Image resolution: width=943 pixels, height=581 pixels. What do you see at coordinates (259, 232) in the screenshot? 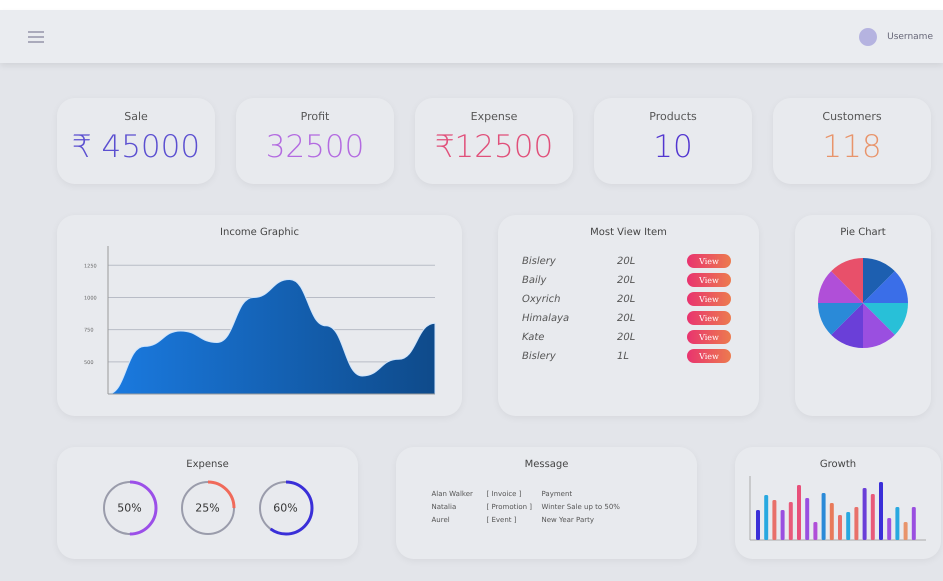
I see `card-title: Income Graphic` at bounding box center [259, 232].